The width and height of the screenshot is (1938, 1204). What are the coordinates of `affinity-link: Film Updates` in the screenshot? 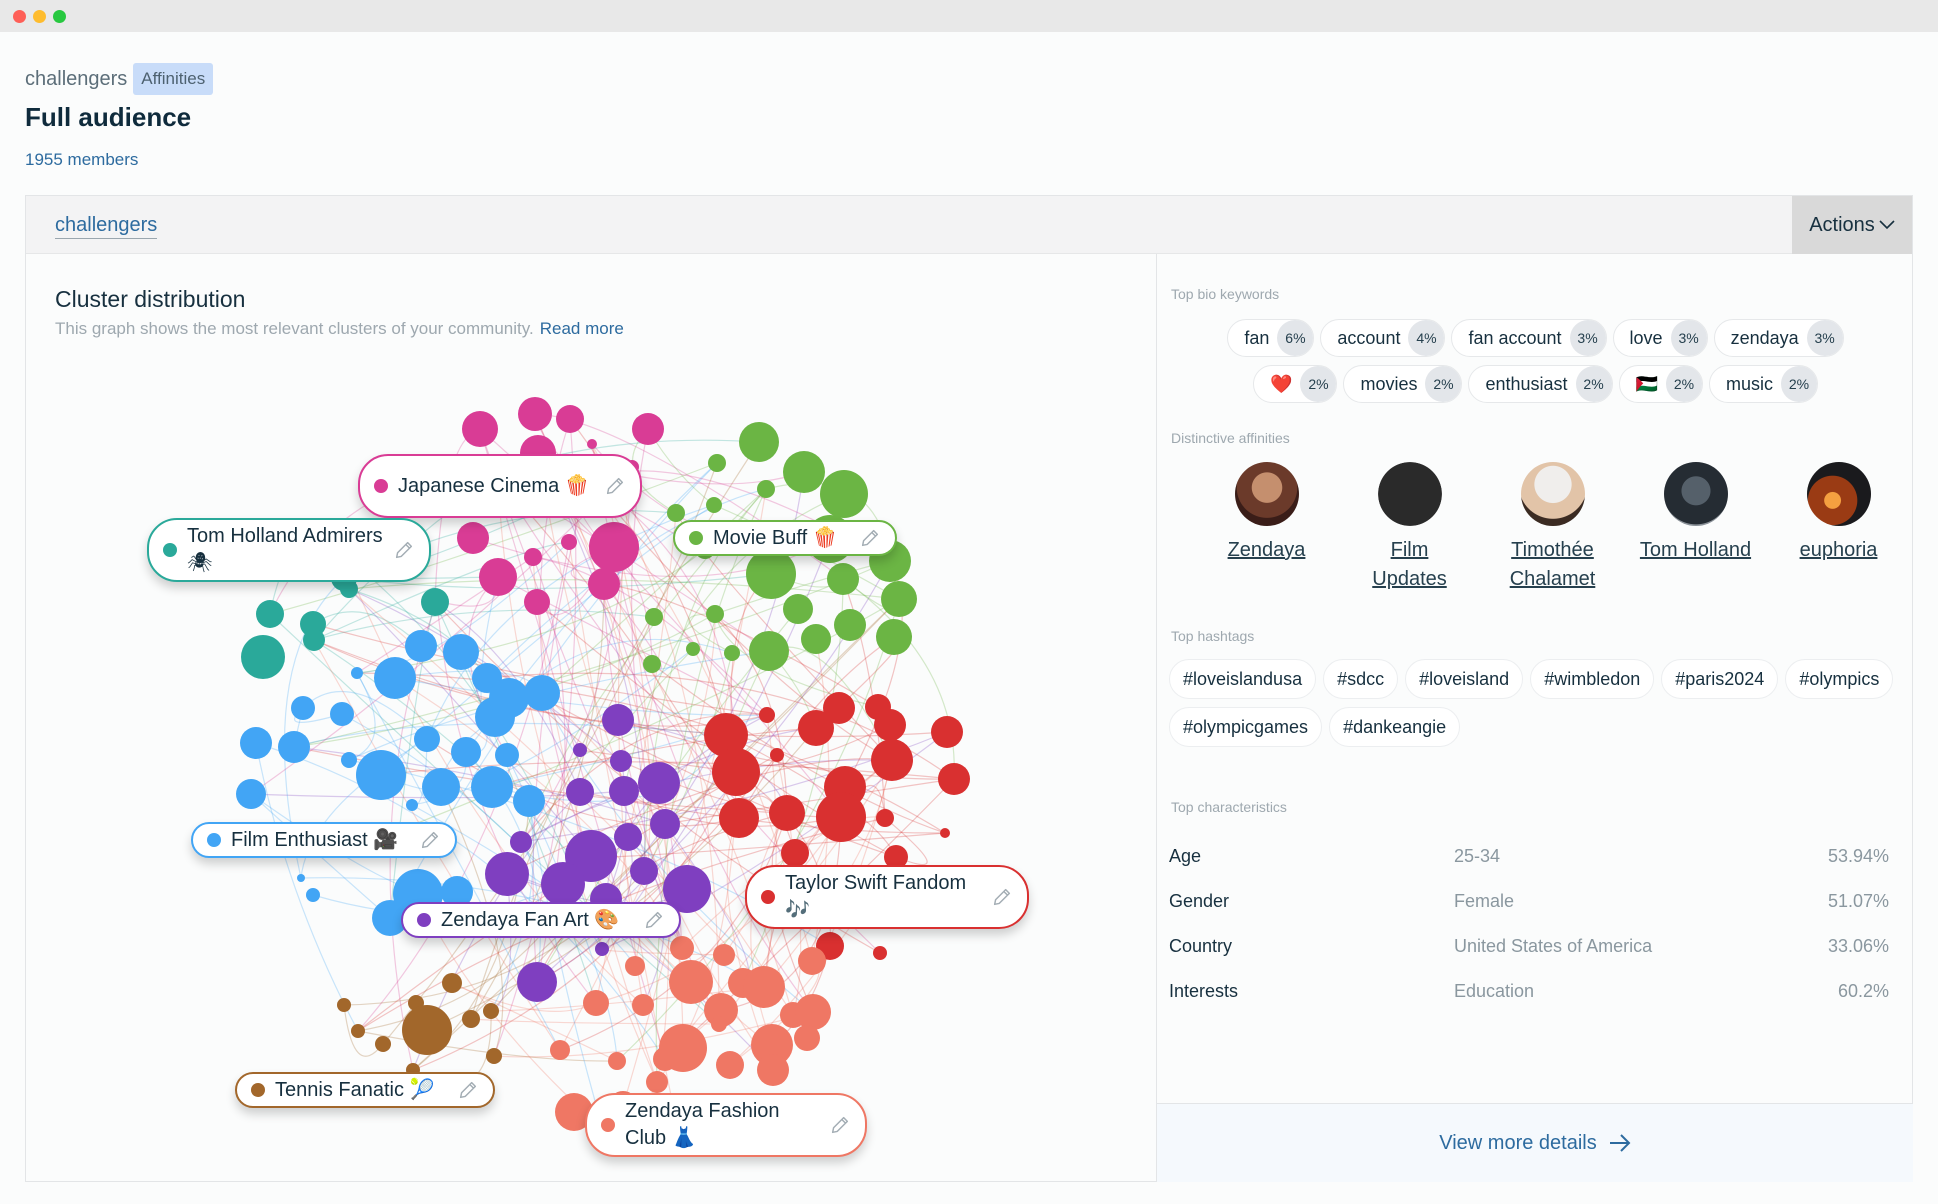 It's located at (1410, 565).